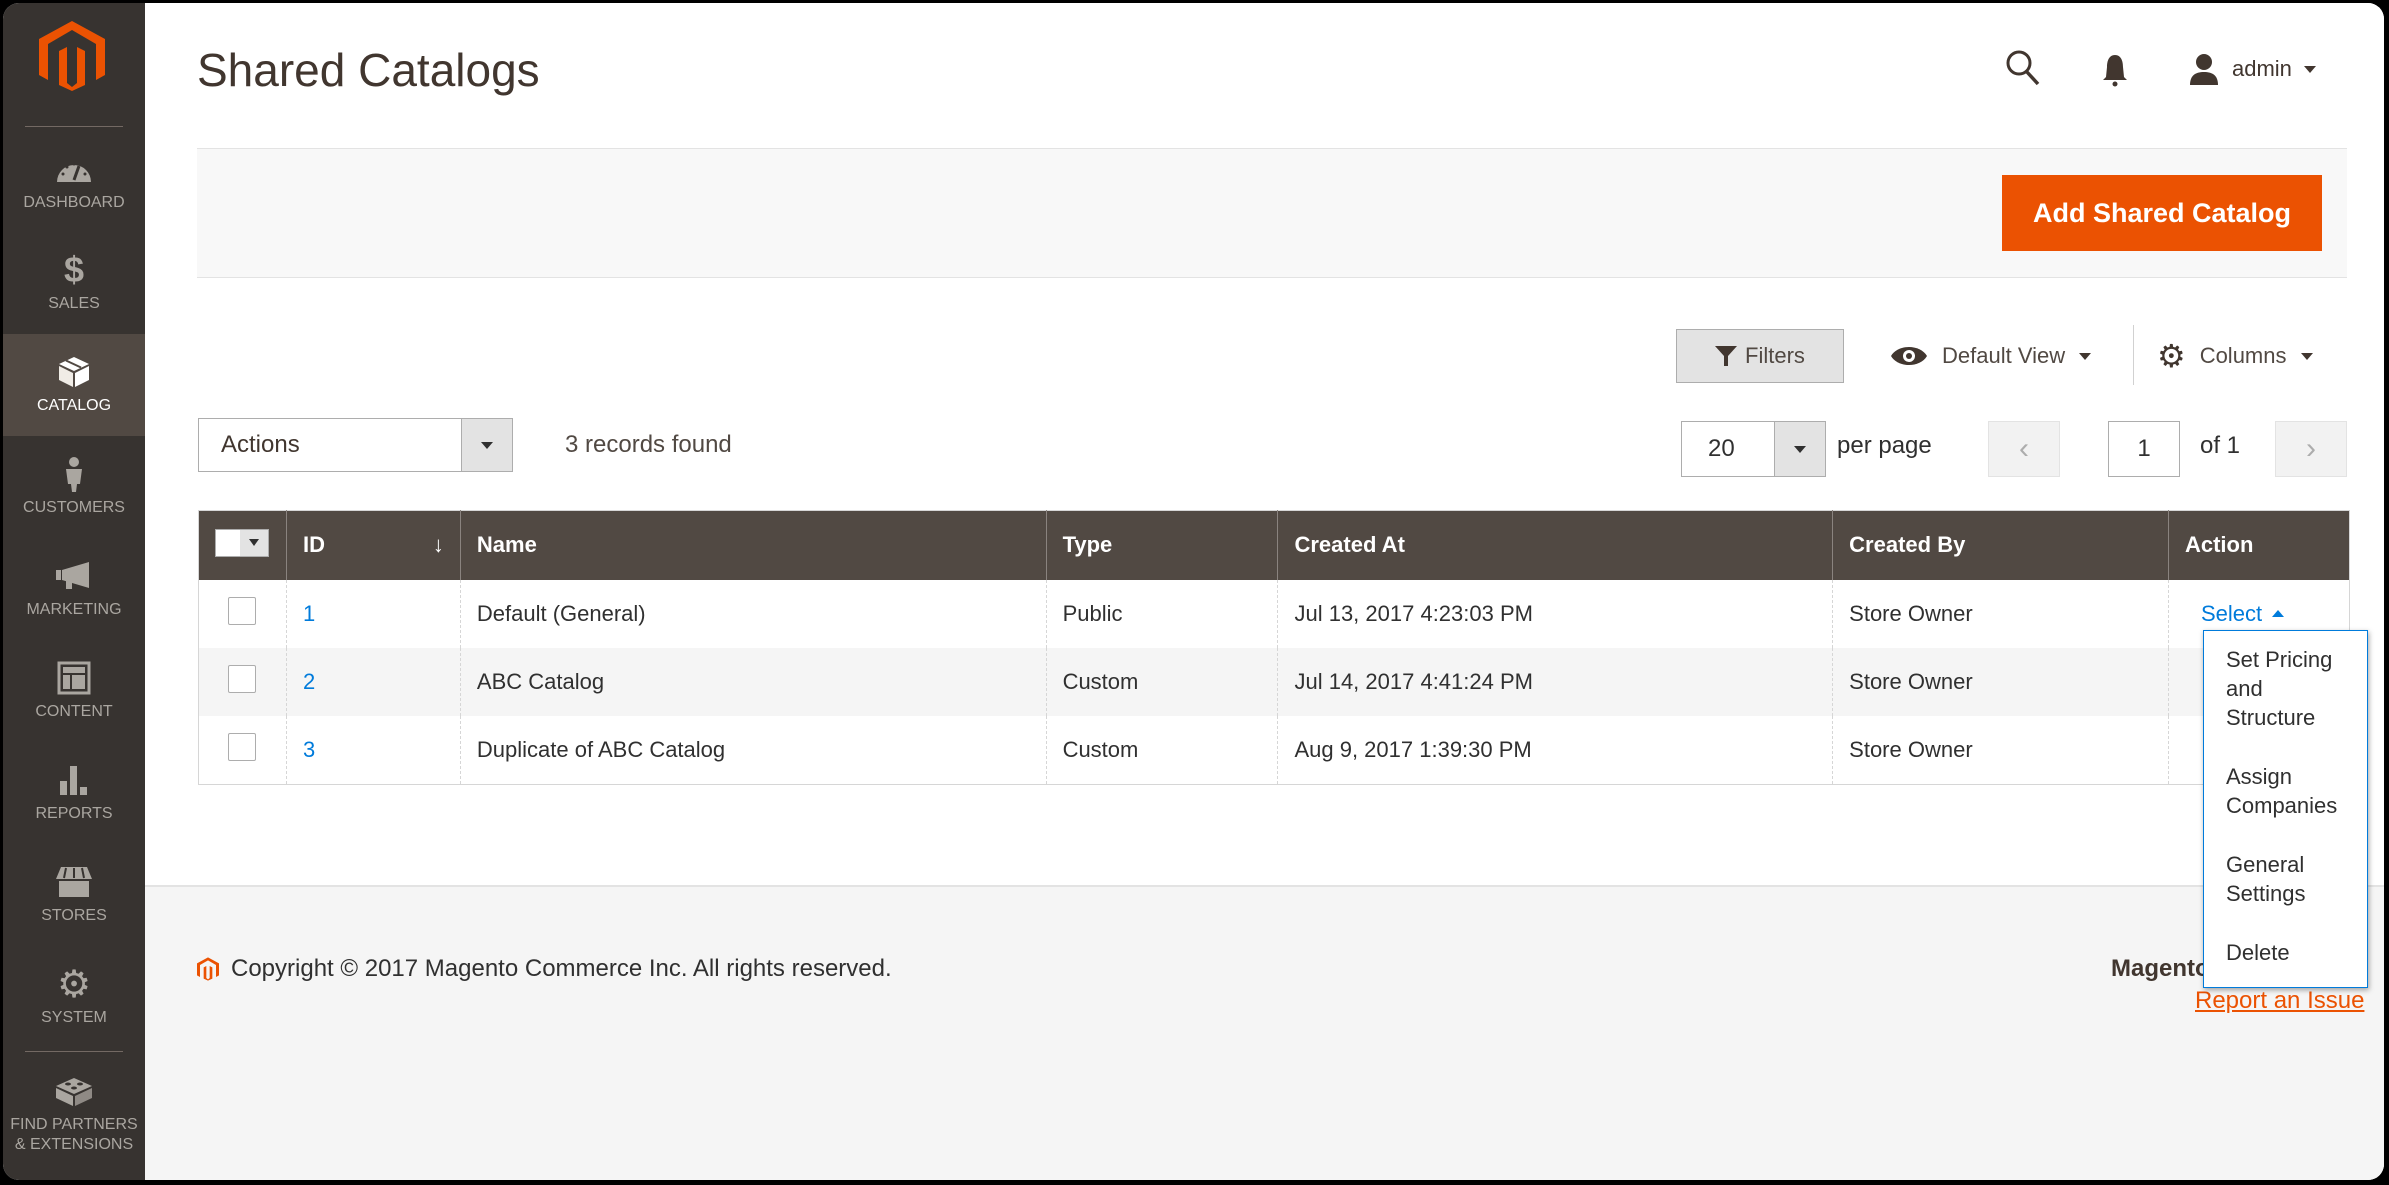 The image size is (2389, 1185). What do you see at coordinates (74, 405) in the screenshot?
I see `sidebar-label: Catalog` at bounding box center [74, 405].